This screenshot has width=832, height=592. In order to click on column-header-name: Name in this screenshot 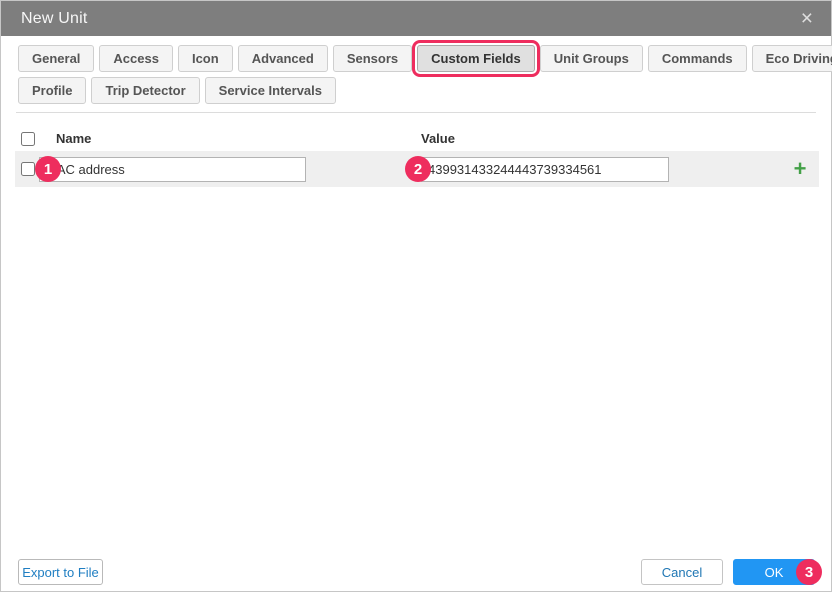, I will do `click(74, 138)`.